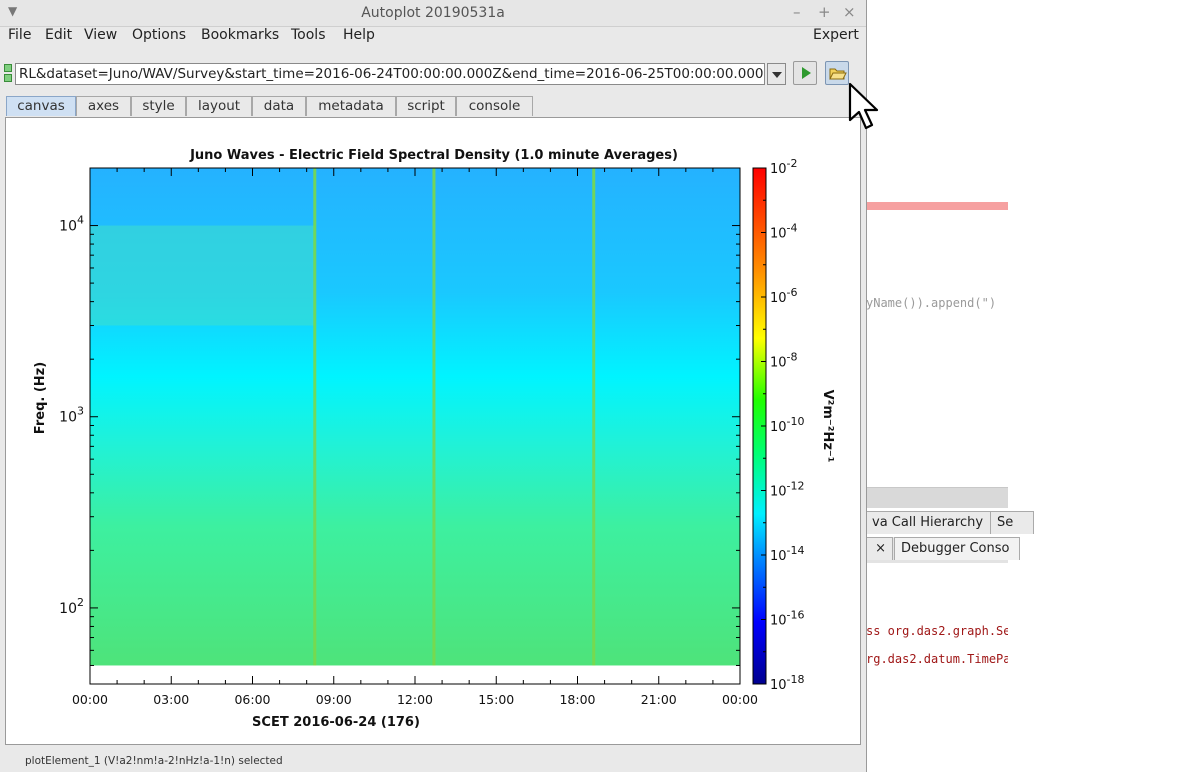  I want to click on x-axis-label: SCET 2016-06-24 (176), so click(336, 722).